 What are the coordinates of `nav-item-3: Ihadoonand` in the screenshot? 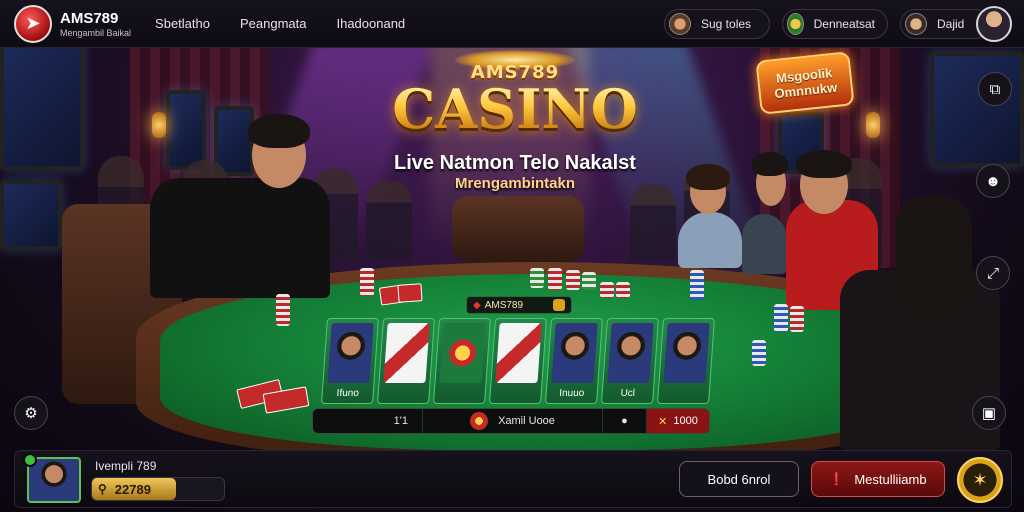 It's located at (370, 23).